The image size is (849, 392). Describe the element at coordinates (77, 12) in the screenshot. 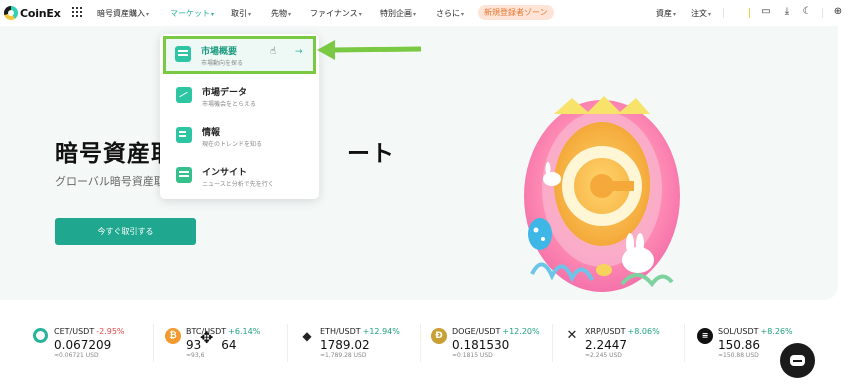

I see `apps-grid-icon` at that location.